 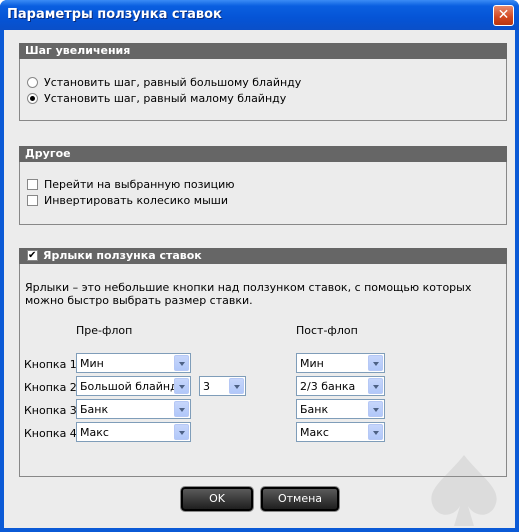 What do you see at coordinates (340, 409) in the screenshot?
I see `postflop-select-3: Банк` at bounding box center [340, 409].